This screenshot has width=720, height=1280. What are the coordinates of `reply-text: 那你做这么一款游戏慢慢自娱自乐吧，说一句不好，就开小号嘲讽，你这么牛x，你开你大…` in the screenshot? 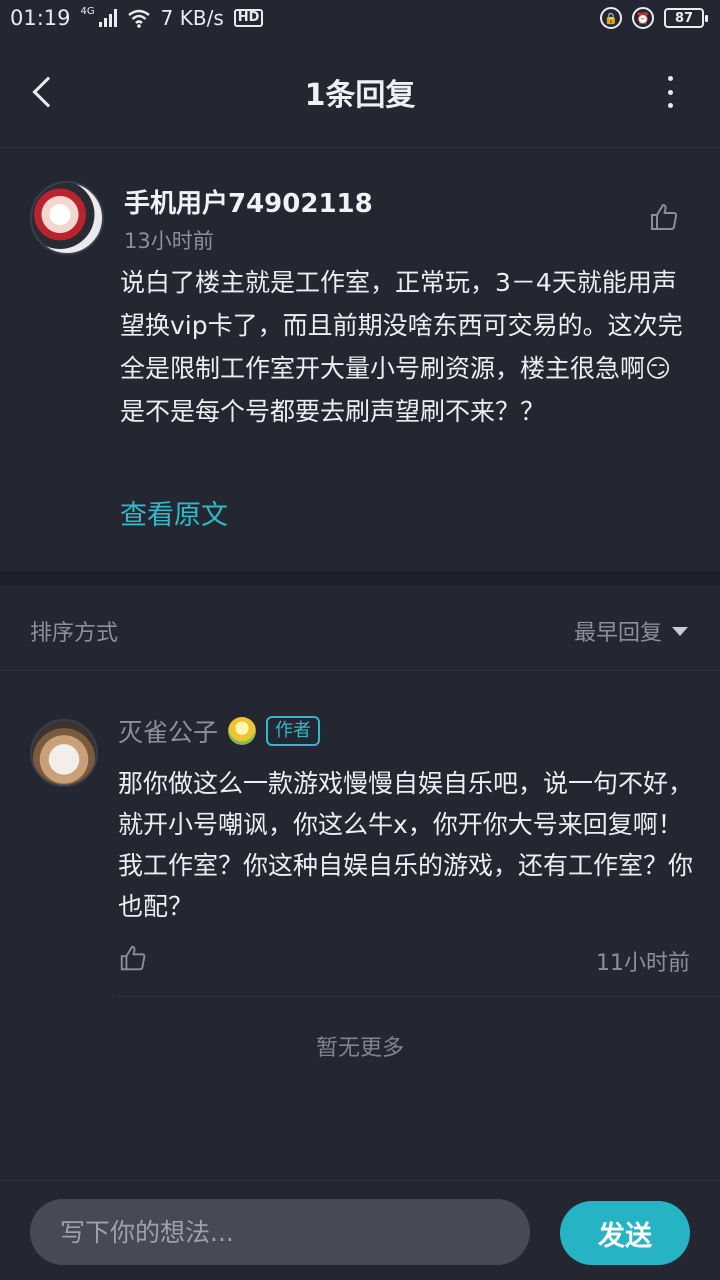 It's located at (406, 845).